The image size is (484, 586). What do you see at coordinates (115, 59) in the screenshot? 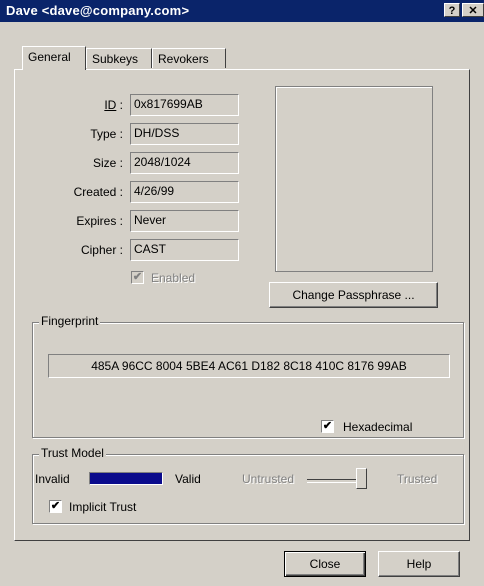
I see `tab-subkeys-label: Subkeys` at bounding box center [115, 59].